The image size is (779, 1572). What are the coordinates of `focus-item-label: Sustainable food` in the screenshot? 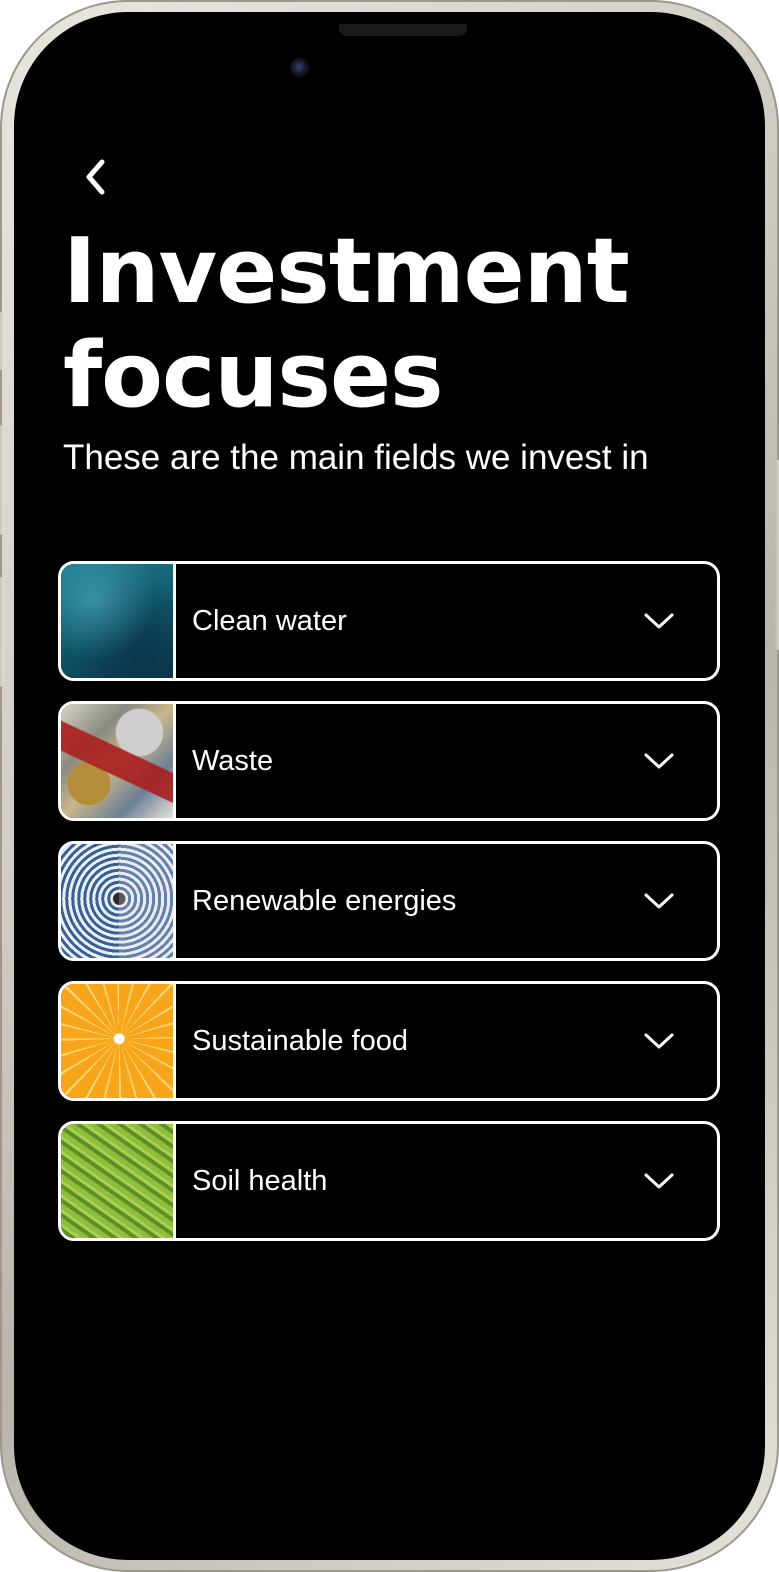 It's located at (300, 1040).